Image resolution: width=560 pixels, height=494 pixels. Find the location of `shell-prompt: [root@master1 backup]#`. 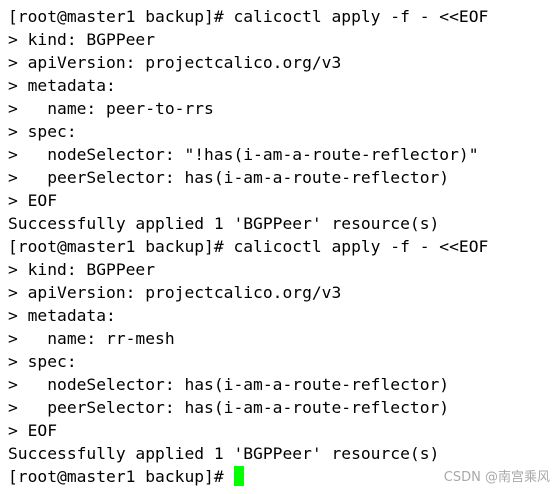

shell-prompt: [root@master1 backup]# is located at coordinates (121, 476).